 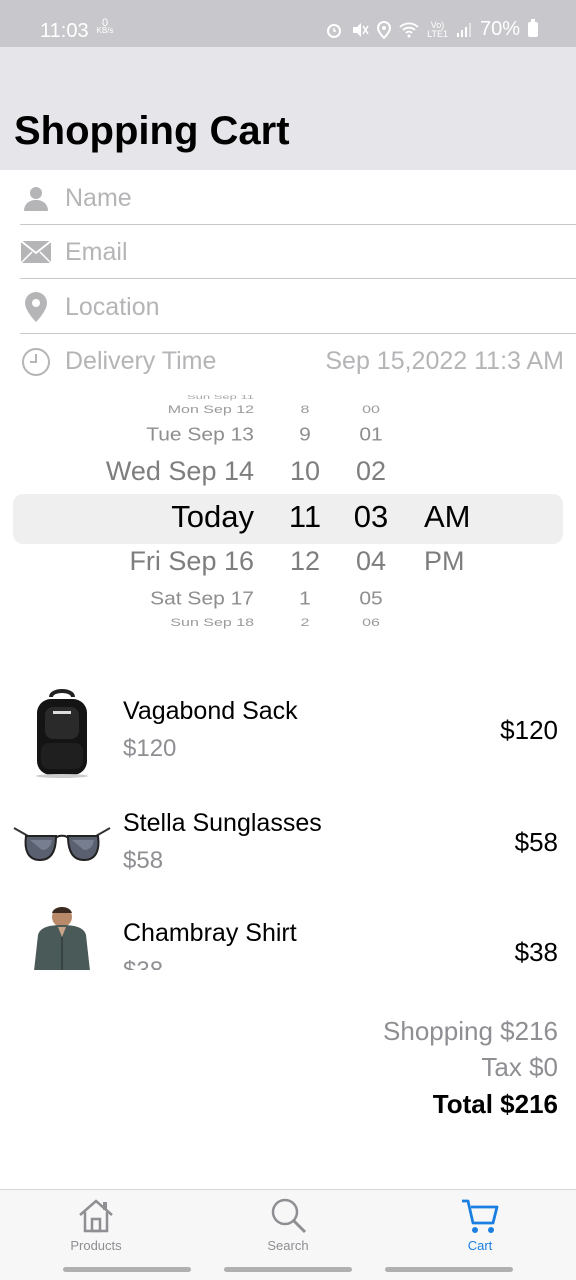 What do you see at coordinates (371, 623) in the screenshot?
I see `picker-minute-item: 06` at bounding box center [371, 623].